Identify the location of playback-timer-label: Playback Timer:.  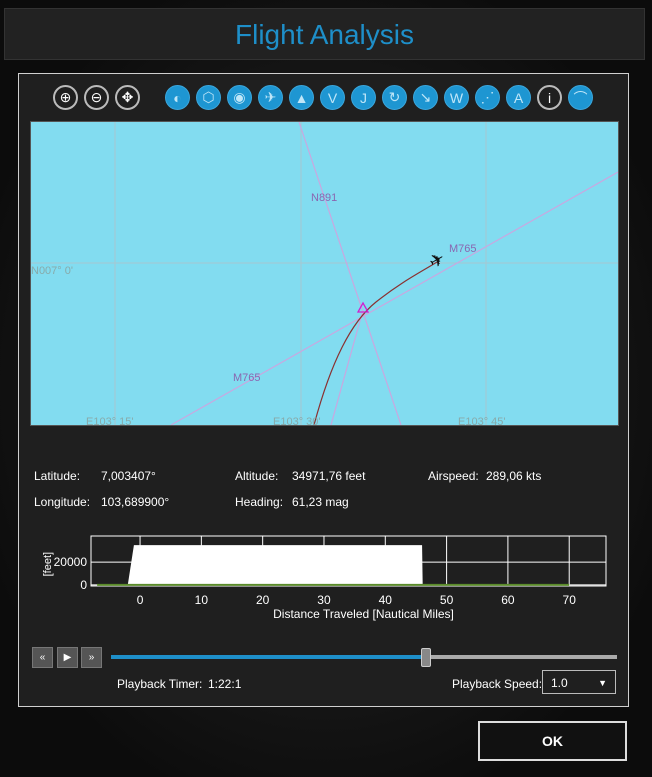
(160, 684).